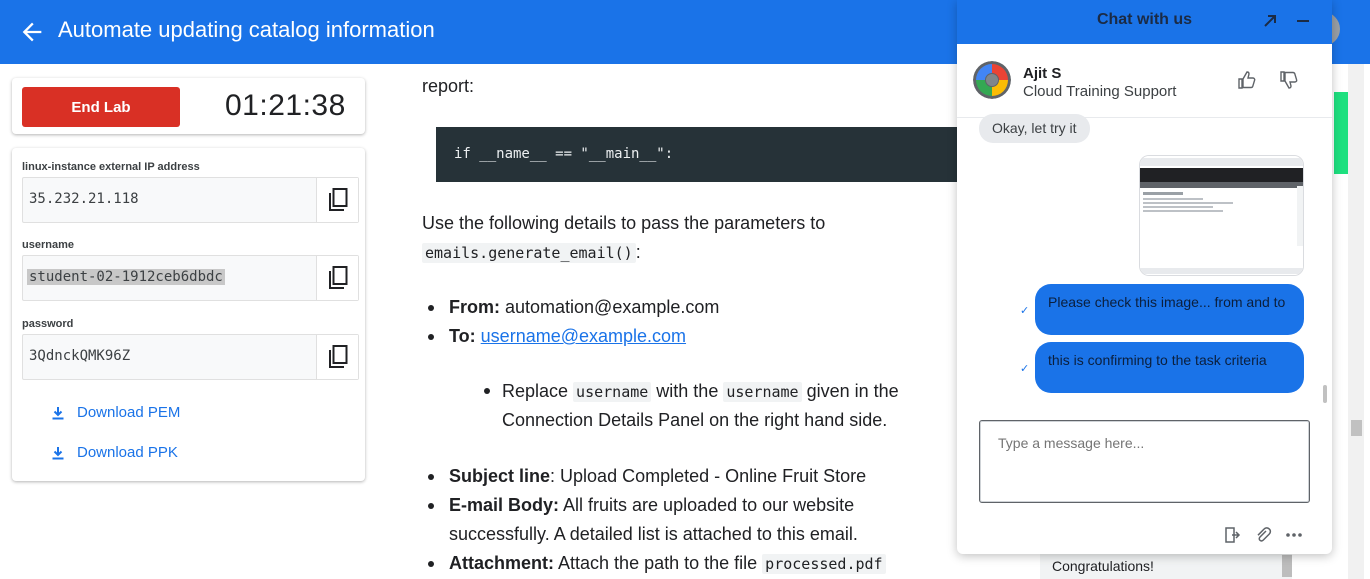 Image resolution: width=1370 pixels, height=579 pixels. What do you see at coordinates (129, 412) in the screenshot?
I see `download-pem-label: Download PEM` at bounding box center [129, 412].